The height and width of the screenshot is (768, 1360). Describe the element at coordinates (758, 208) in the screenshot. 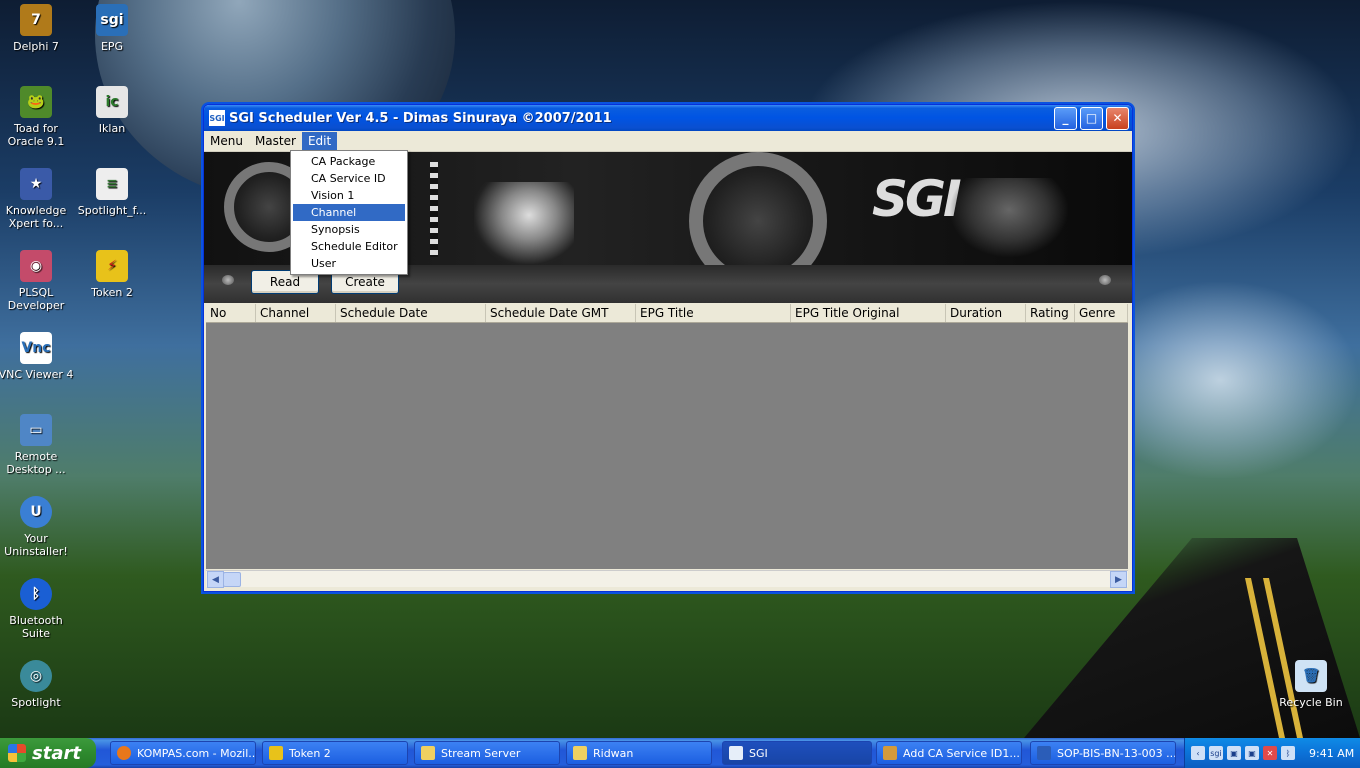

I see `film-reel-graphic` at that location.